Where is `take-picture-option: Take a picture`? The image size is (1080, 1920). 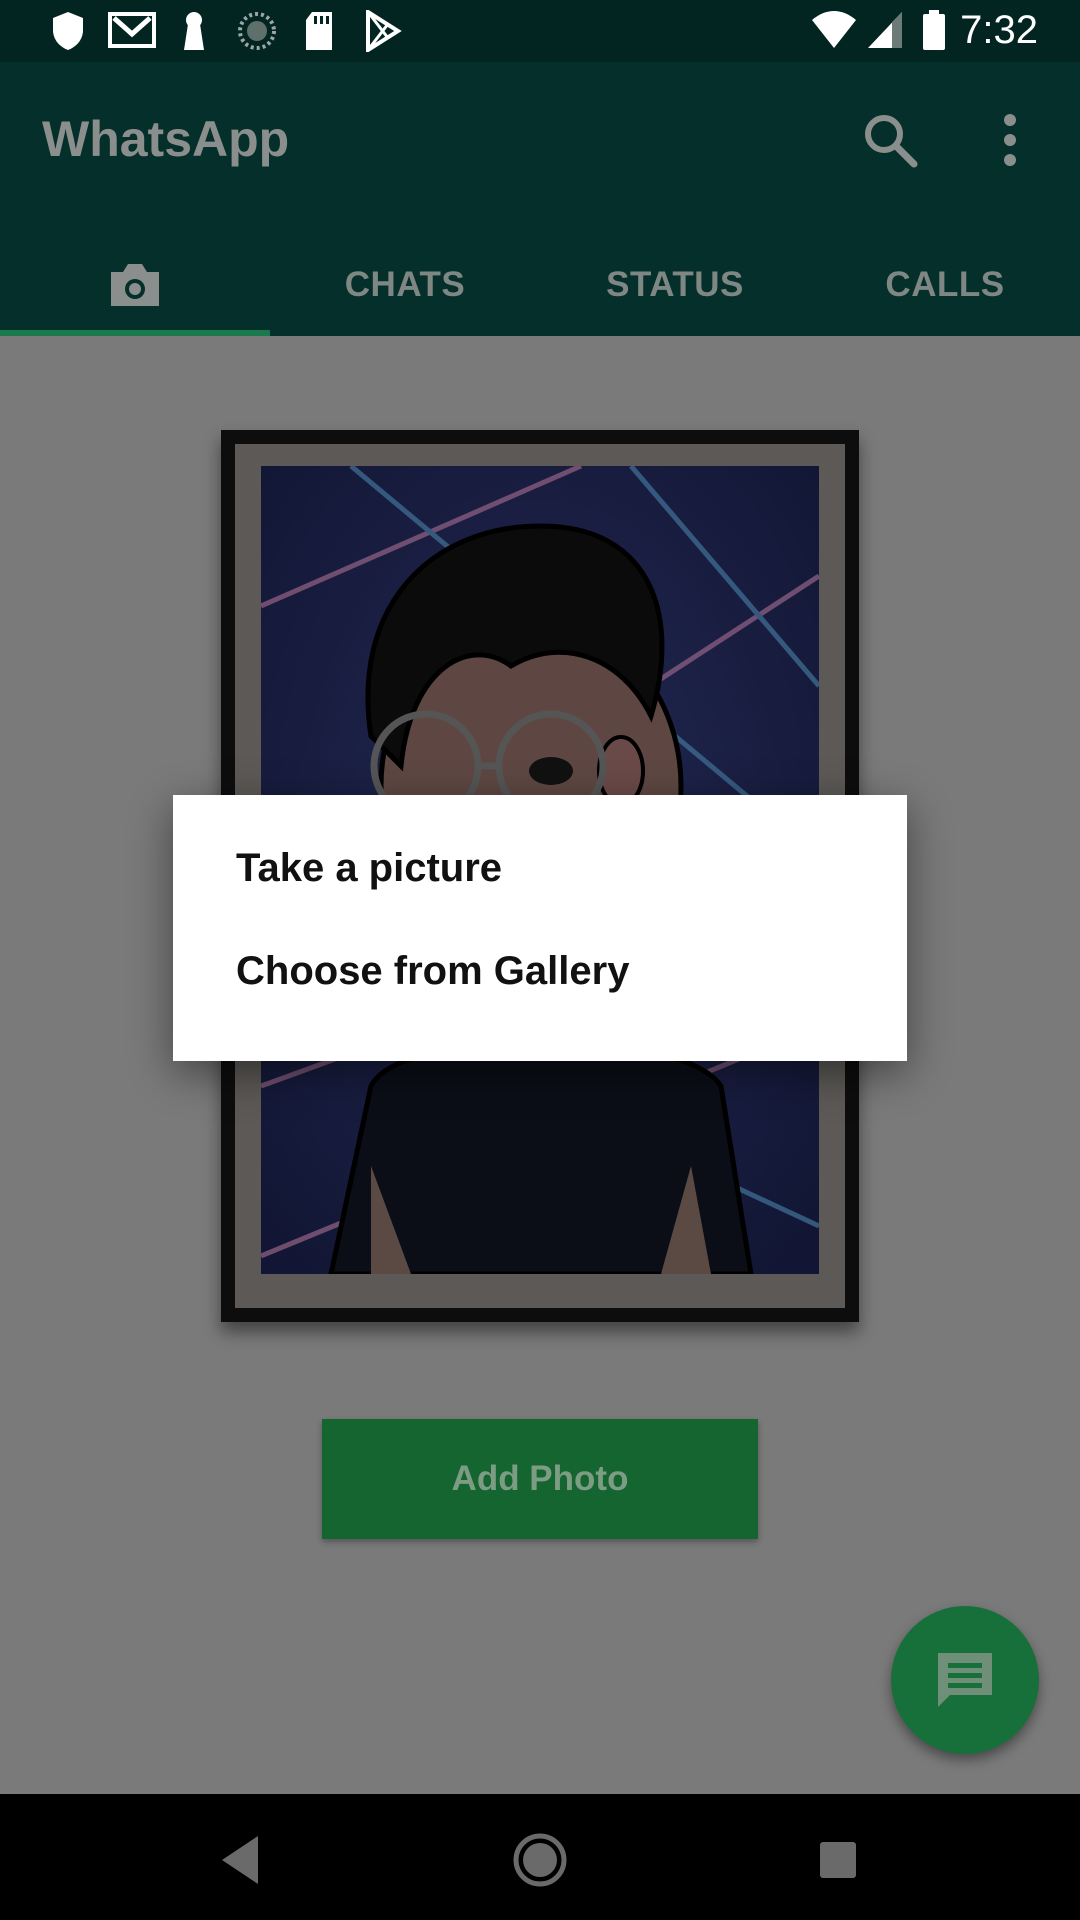 take-picture-option: Take a picture is located at coordinates (369, 868).